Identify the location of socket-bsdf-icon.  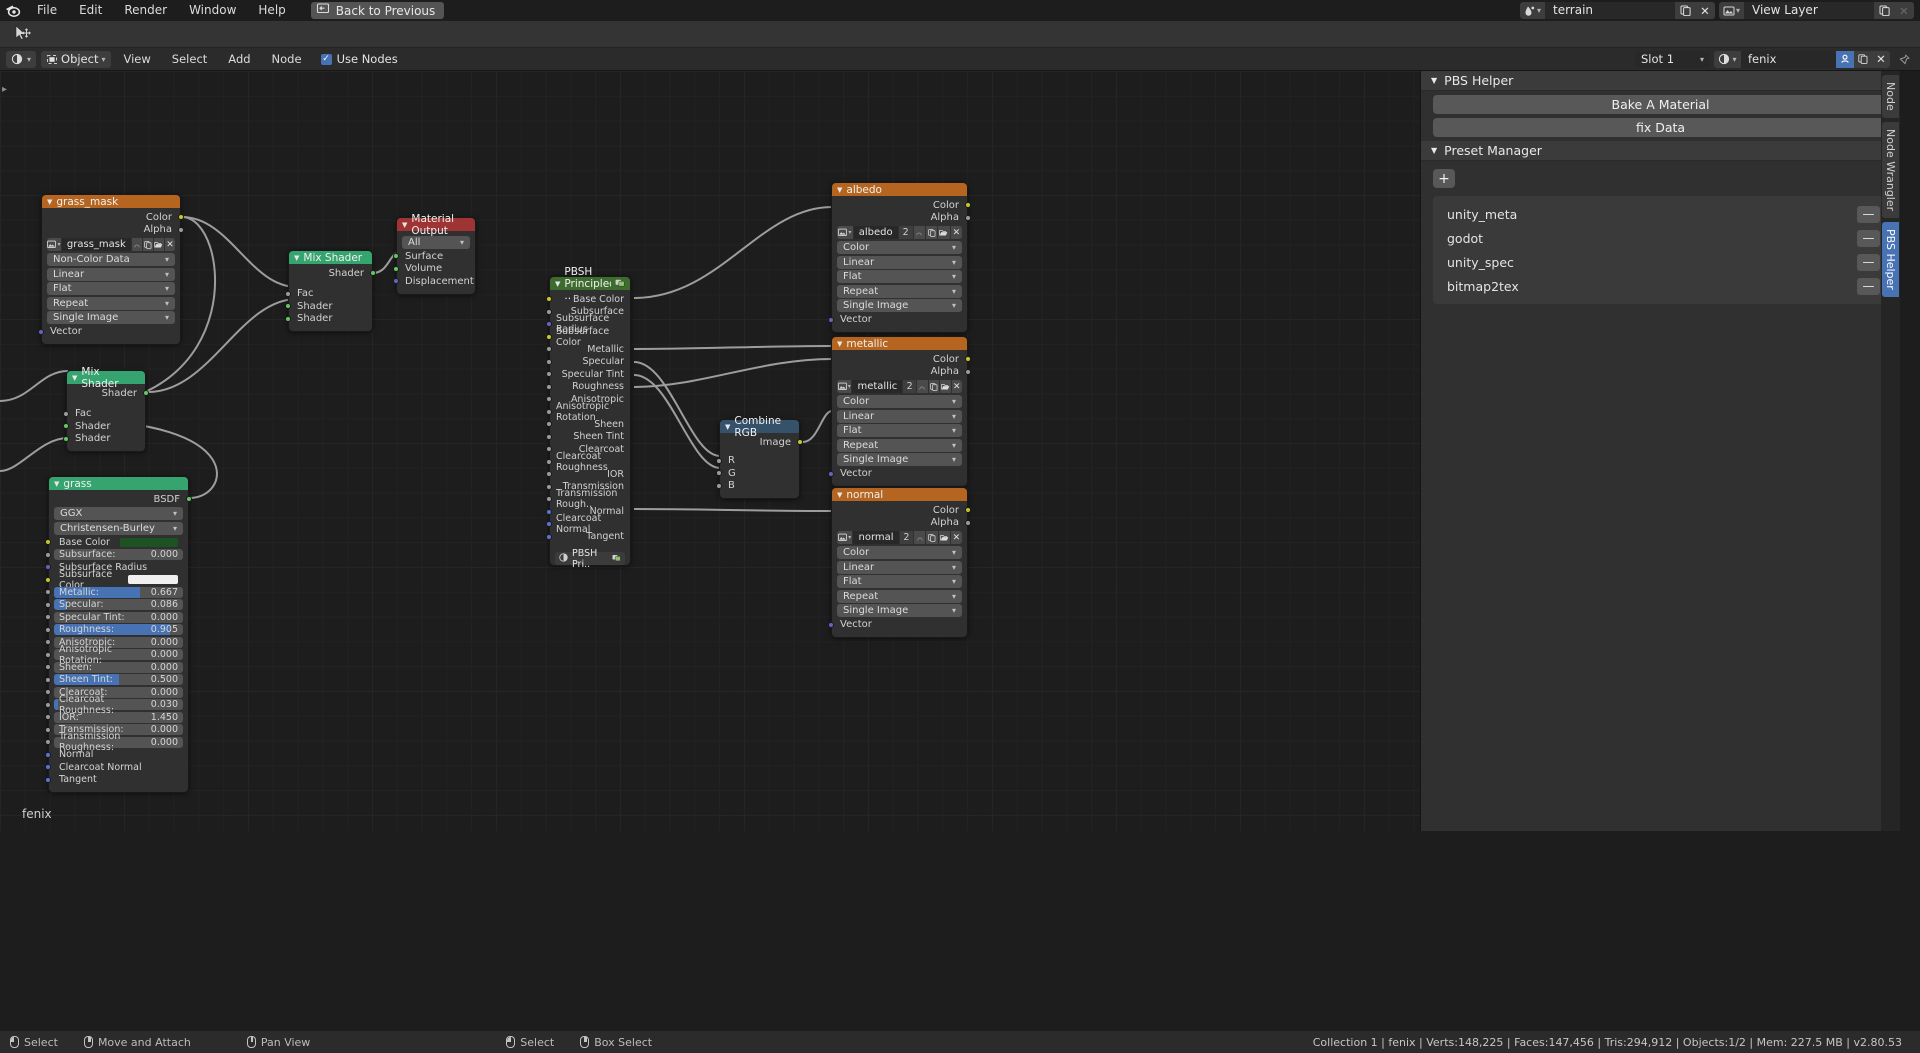
(189, 499).